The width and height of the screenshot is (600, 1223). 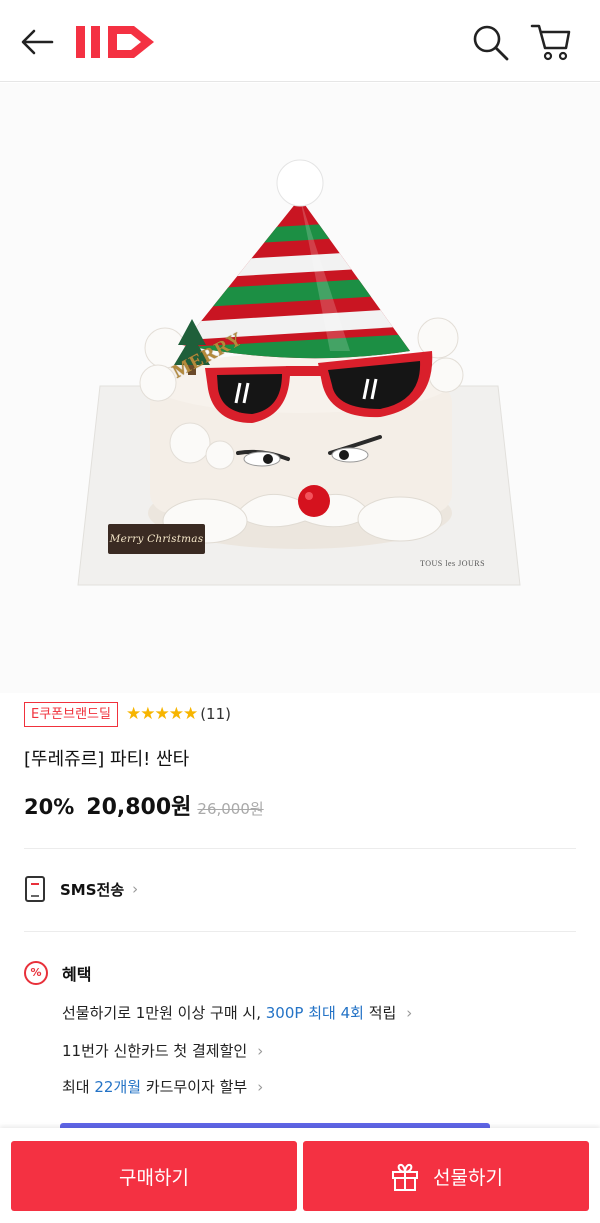 What do you see at coordinates (107, 759) in the screenshot?
I see `product-title: [뚜레쥬르] 파티! 싼타` at bounding box center [107, 759].